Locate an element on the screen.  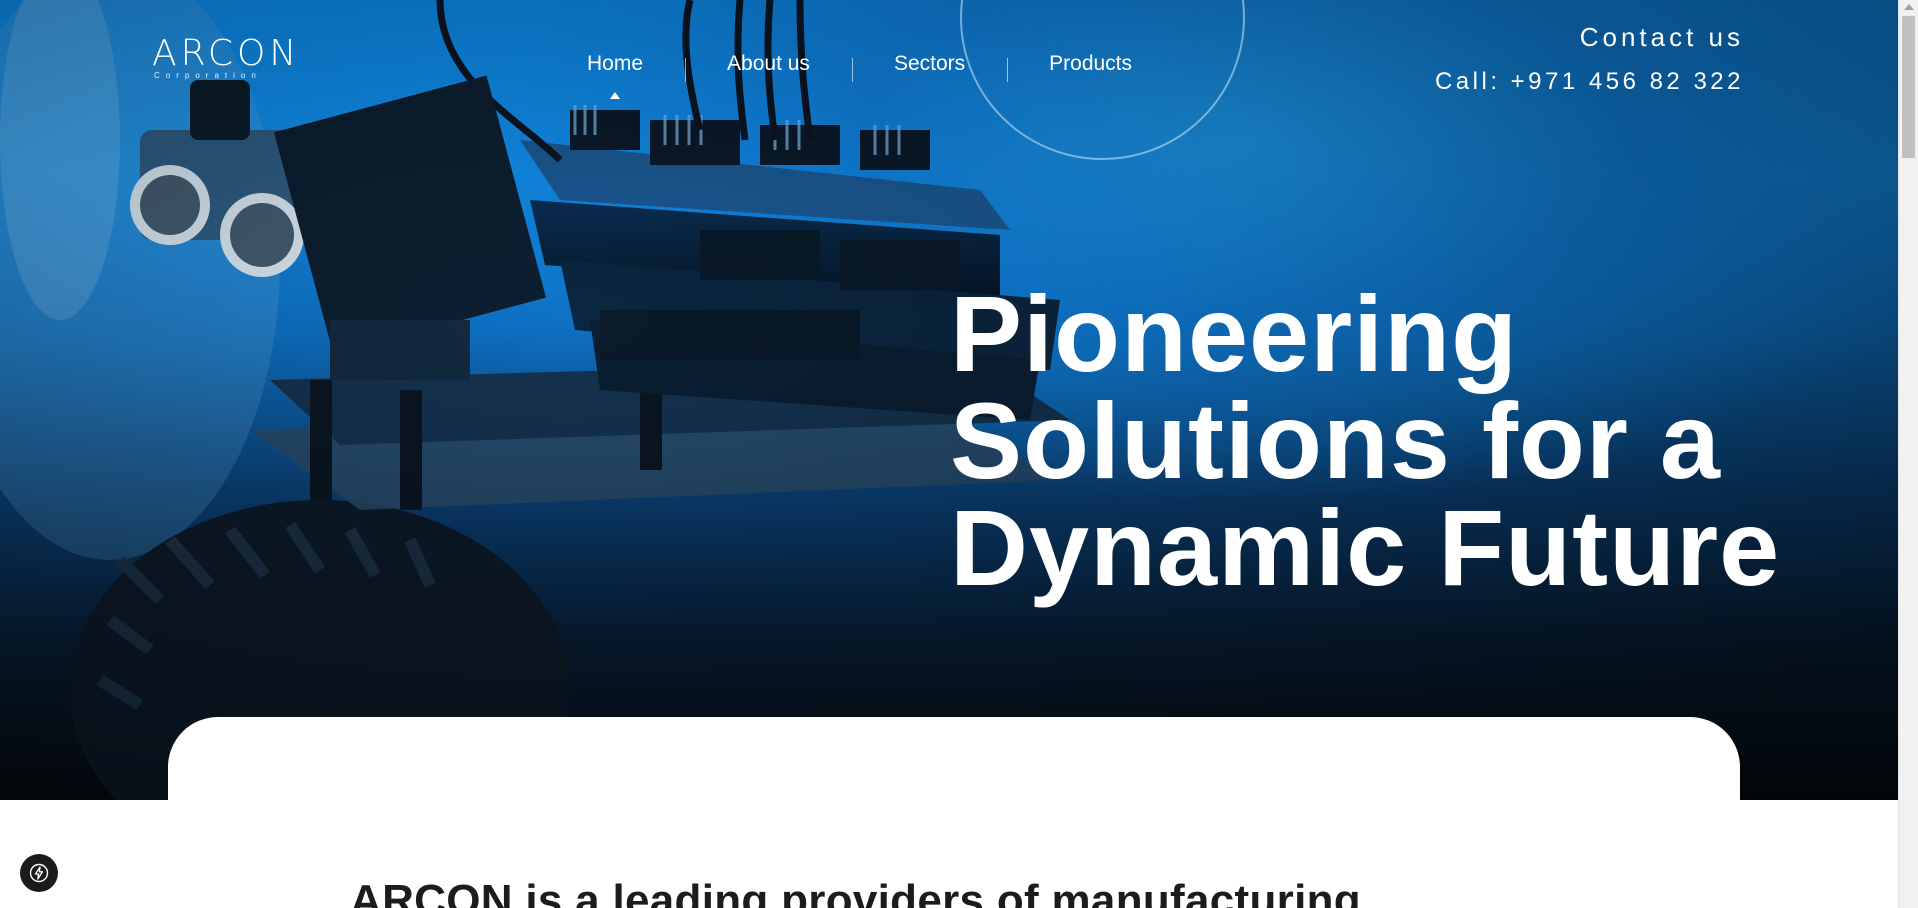
logo-subtext: Corporation is located at coordinates (208, 75).